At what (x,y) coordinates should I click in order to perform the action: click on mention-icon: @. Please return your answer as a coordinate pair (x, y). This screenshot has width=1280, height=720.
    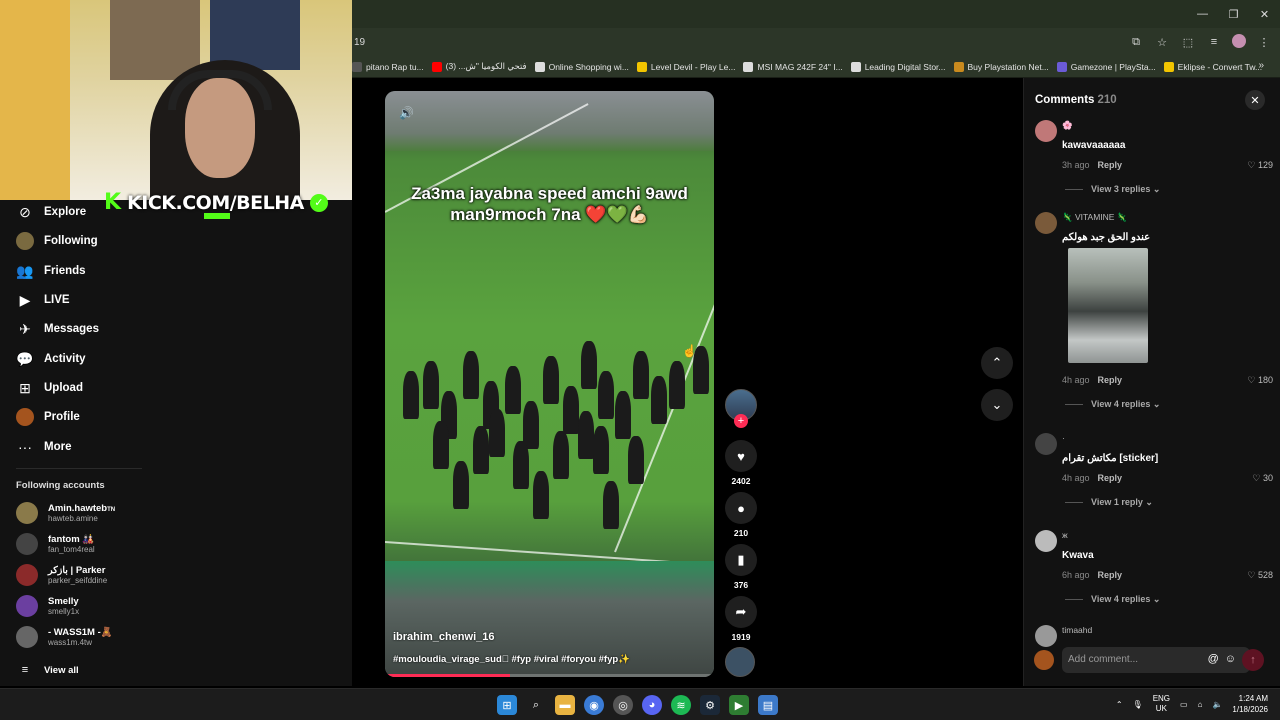
    Looking at the image, I should click on (1213, 659).